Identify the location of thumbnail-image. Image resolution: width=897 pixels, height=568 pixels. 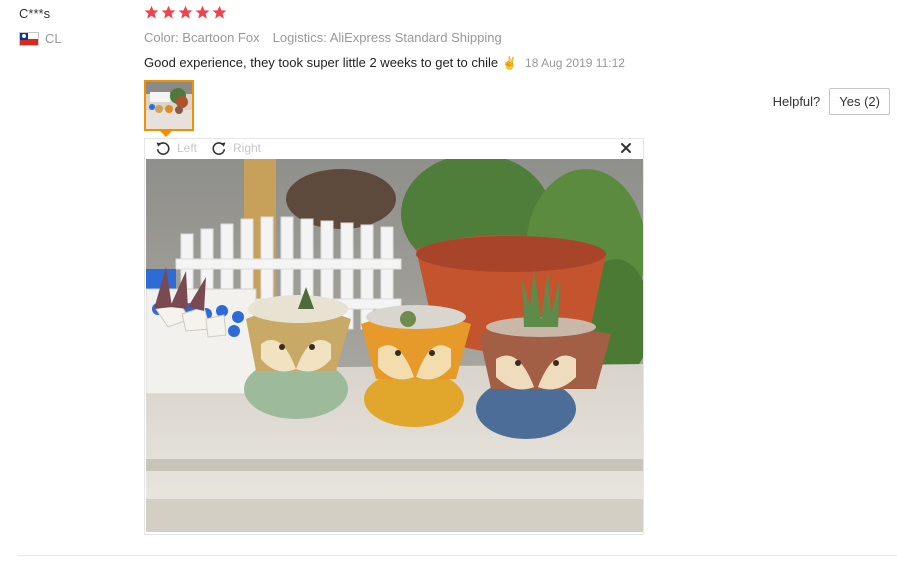
(169, 105).